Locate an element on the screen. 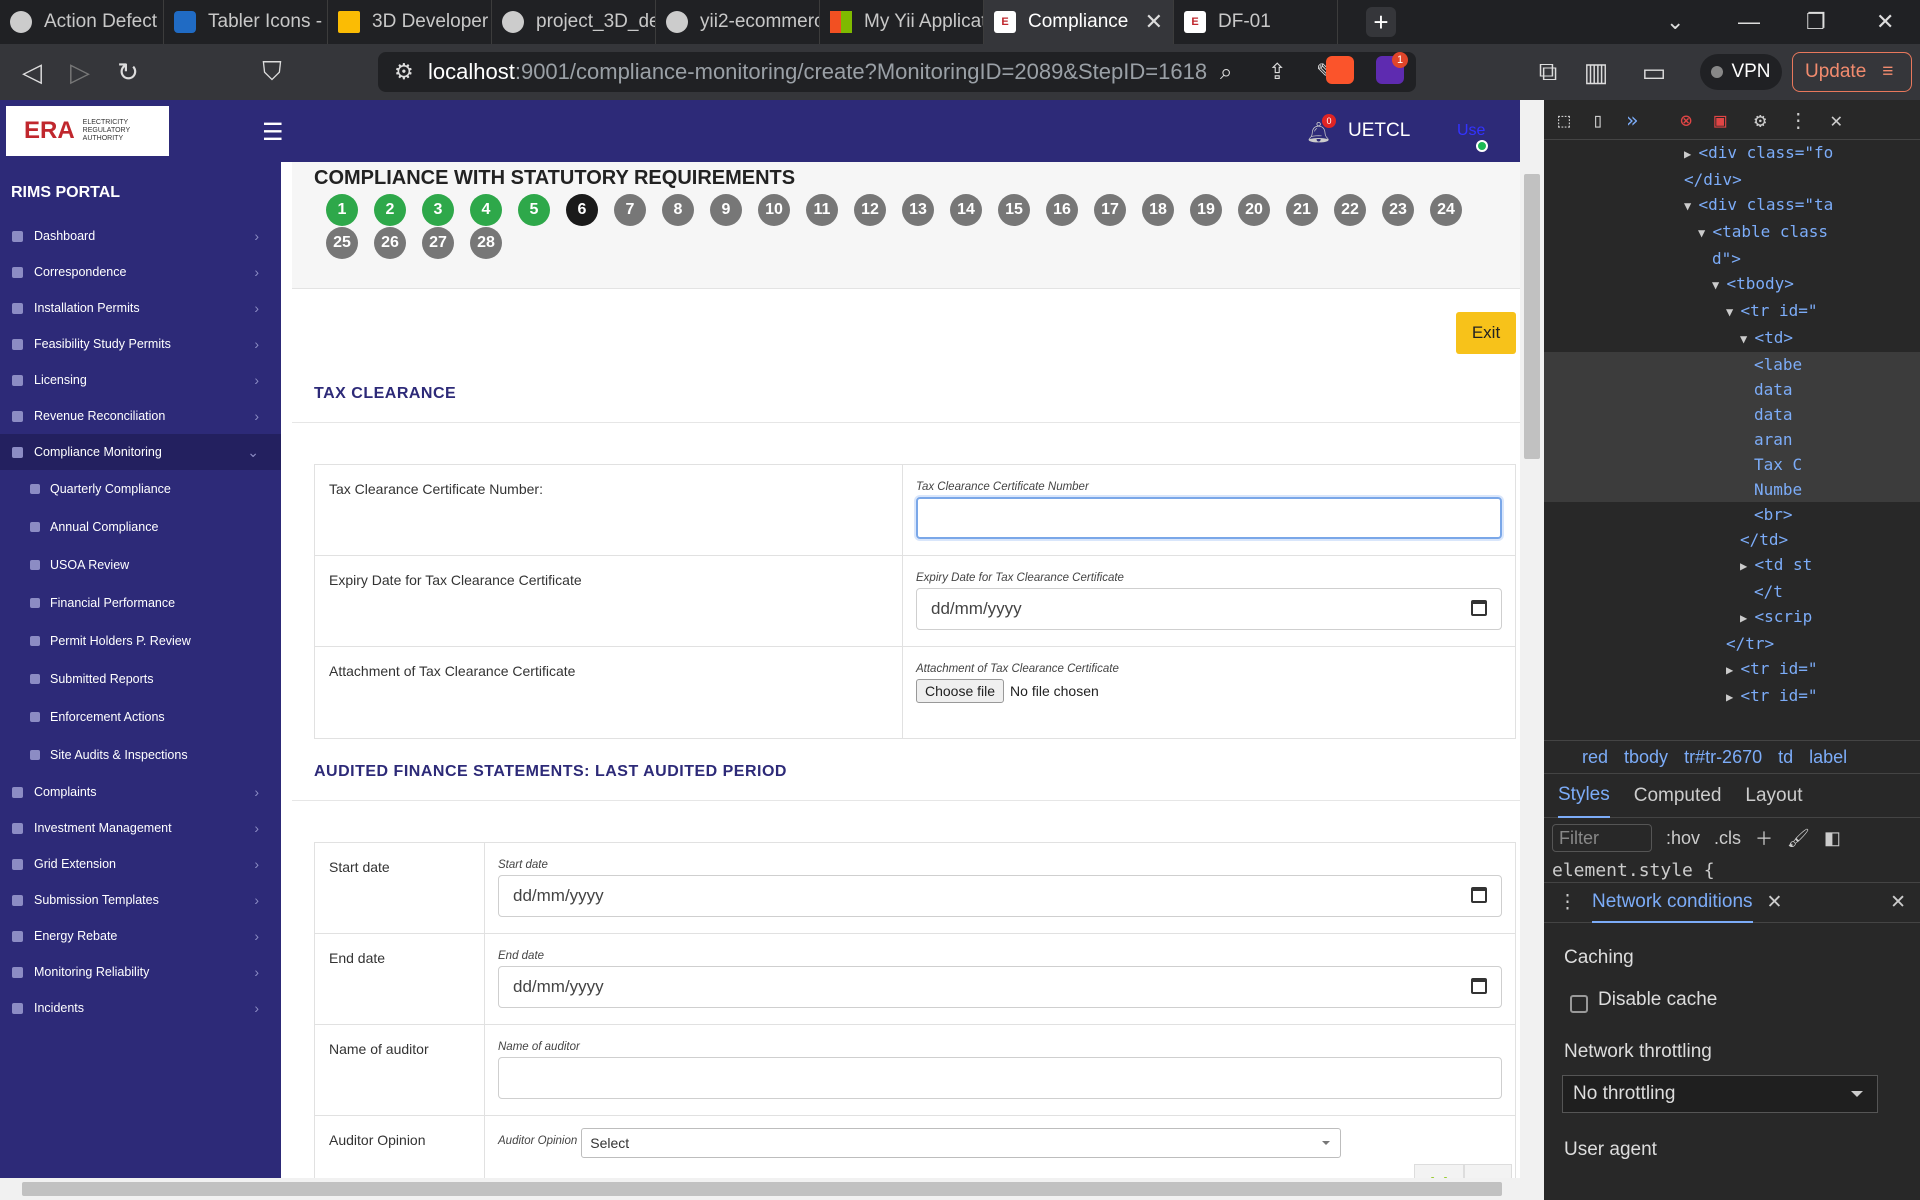  dom-node: ▼ <tbody> is located at coordinates (1732, 284).